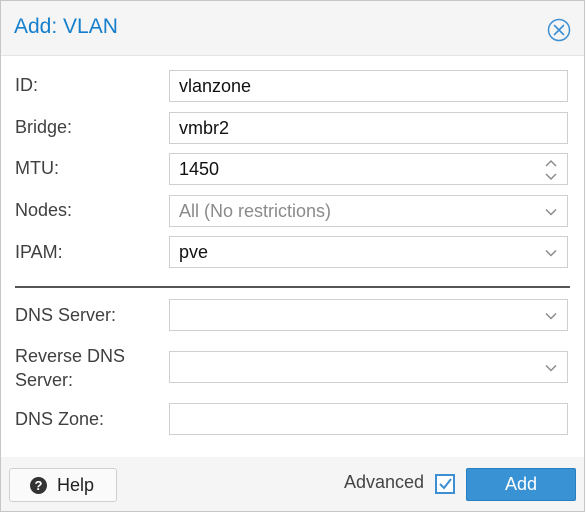 Image resolution: width=585 pixels, height=512 pixels. What do you see at coordinates (292, 287) in the screenshot?
I see `section-divider` at bounding box center [292, 287].